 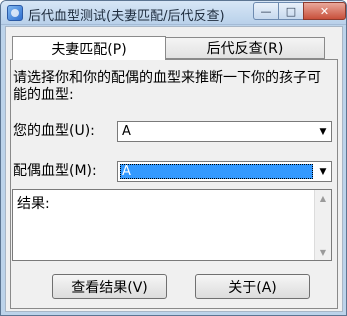 I want to click on tab-couple-match: 夫妻匹配(P), so click(x=89, y=48).